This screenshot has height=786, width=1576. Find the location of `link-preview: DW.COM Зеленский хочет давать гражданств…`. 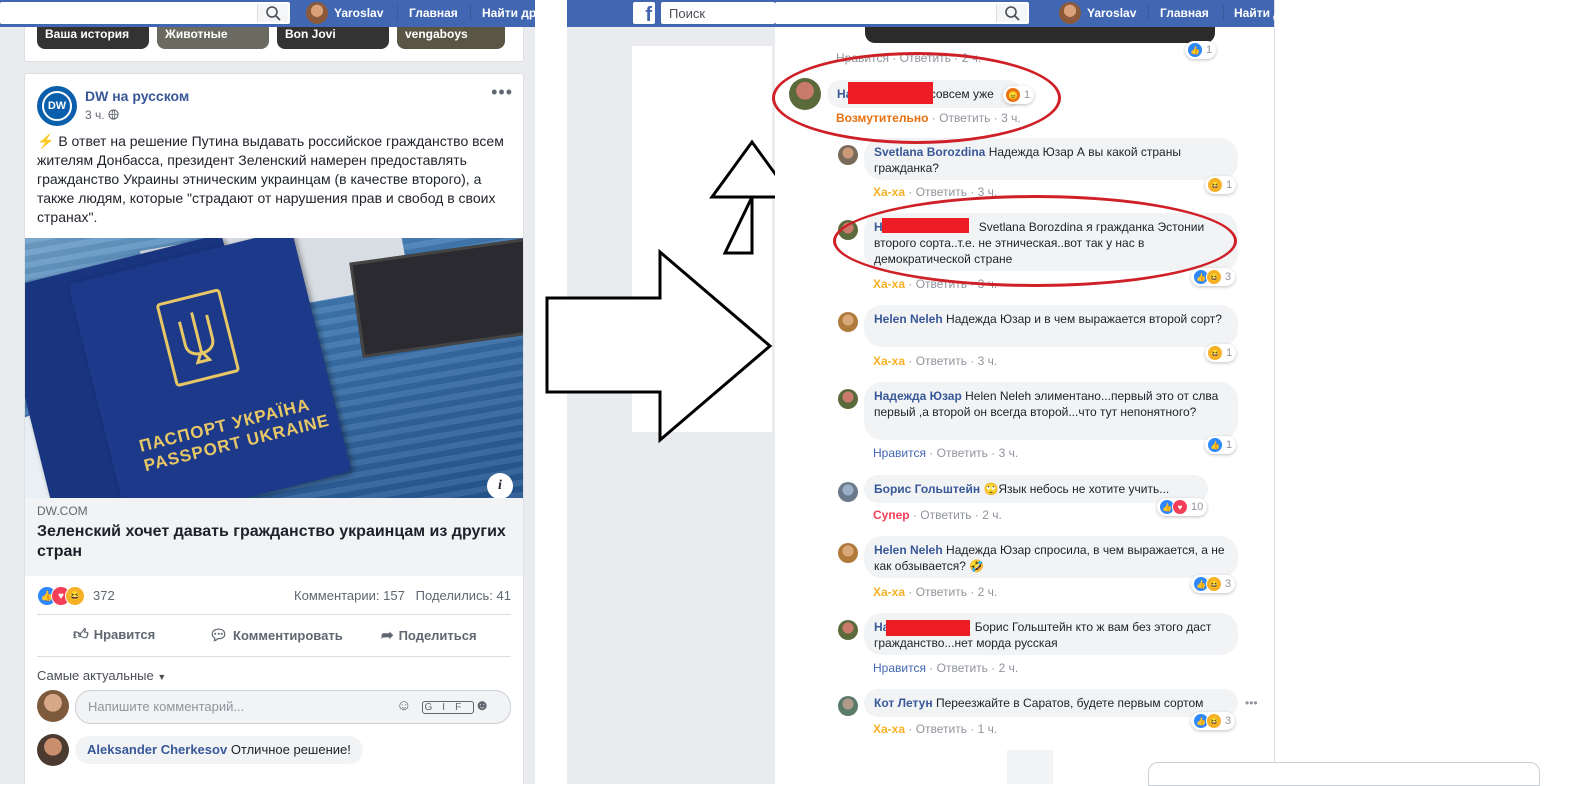

link-preview: DW.COM Зеленский хочет давать гражданств… is located at coordinates (274, 537).